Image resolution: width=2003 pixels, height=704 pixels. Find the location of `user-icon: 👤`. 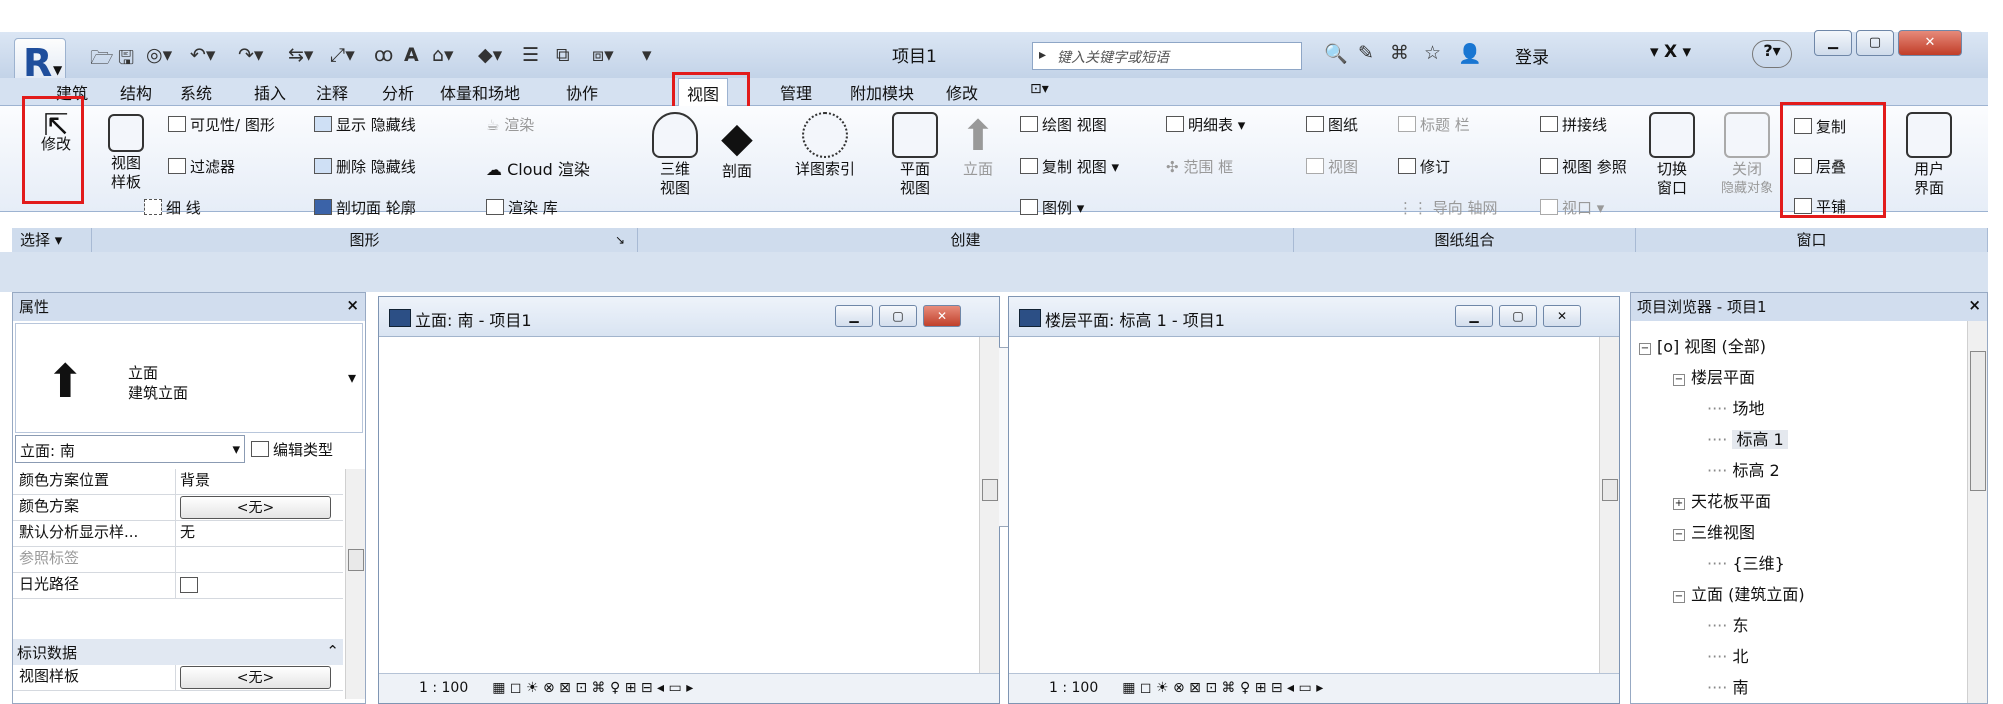

user-icon: 👤 is located at coordinates (1470, 53).